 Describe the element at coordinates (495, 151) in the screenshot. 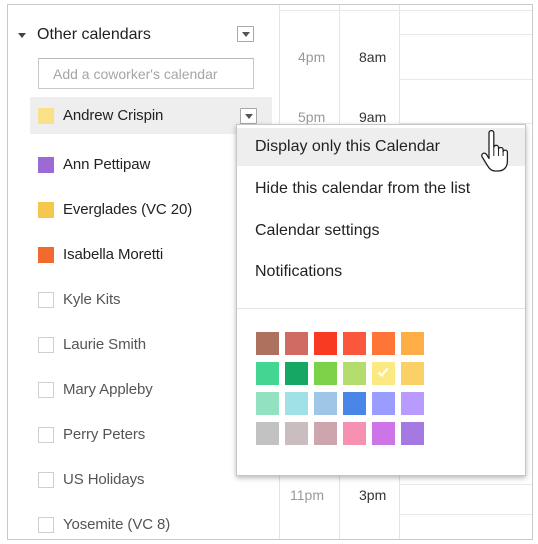

I see `hand-pointer-icon` at that location.